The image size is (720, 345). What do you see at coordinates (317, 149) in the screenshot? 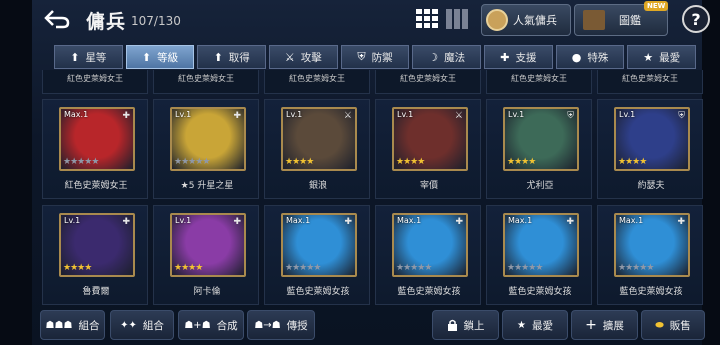
I see `mercenary-card: Lv.1 ⚔ ★★★★ 銀浪` at bounding box center [317, 149].